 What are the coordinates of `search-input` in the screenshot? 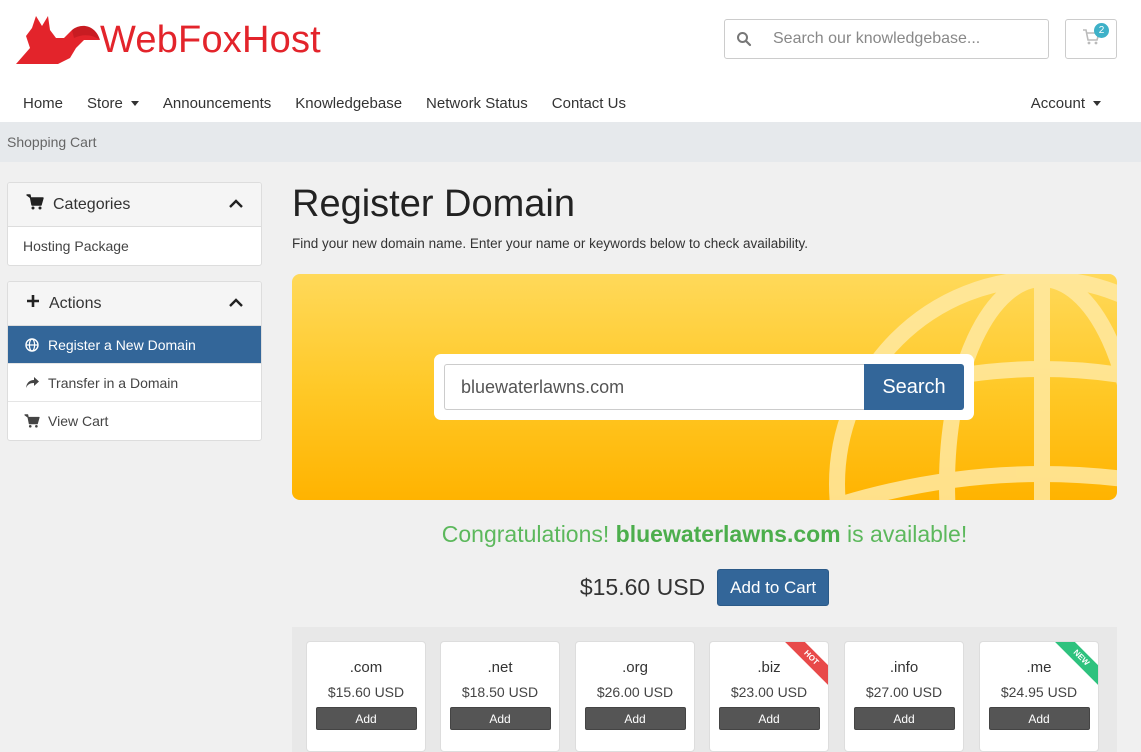 It's located at (908, 39).